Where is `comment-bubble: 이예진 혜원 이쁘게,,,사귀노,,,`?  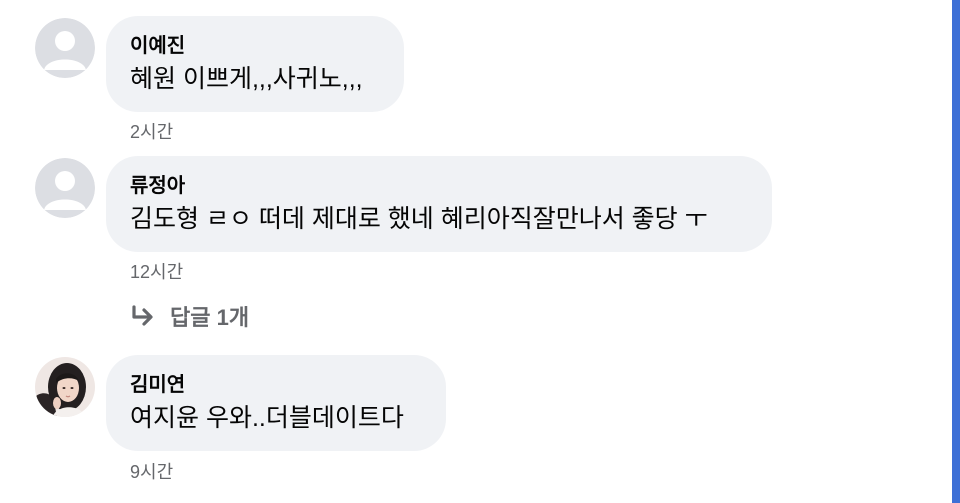
comment-bubble: 이예진 혜원 이쁘게,,,사귀노,,, is located at coordinates (255, 64).